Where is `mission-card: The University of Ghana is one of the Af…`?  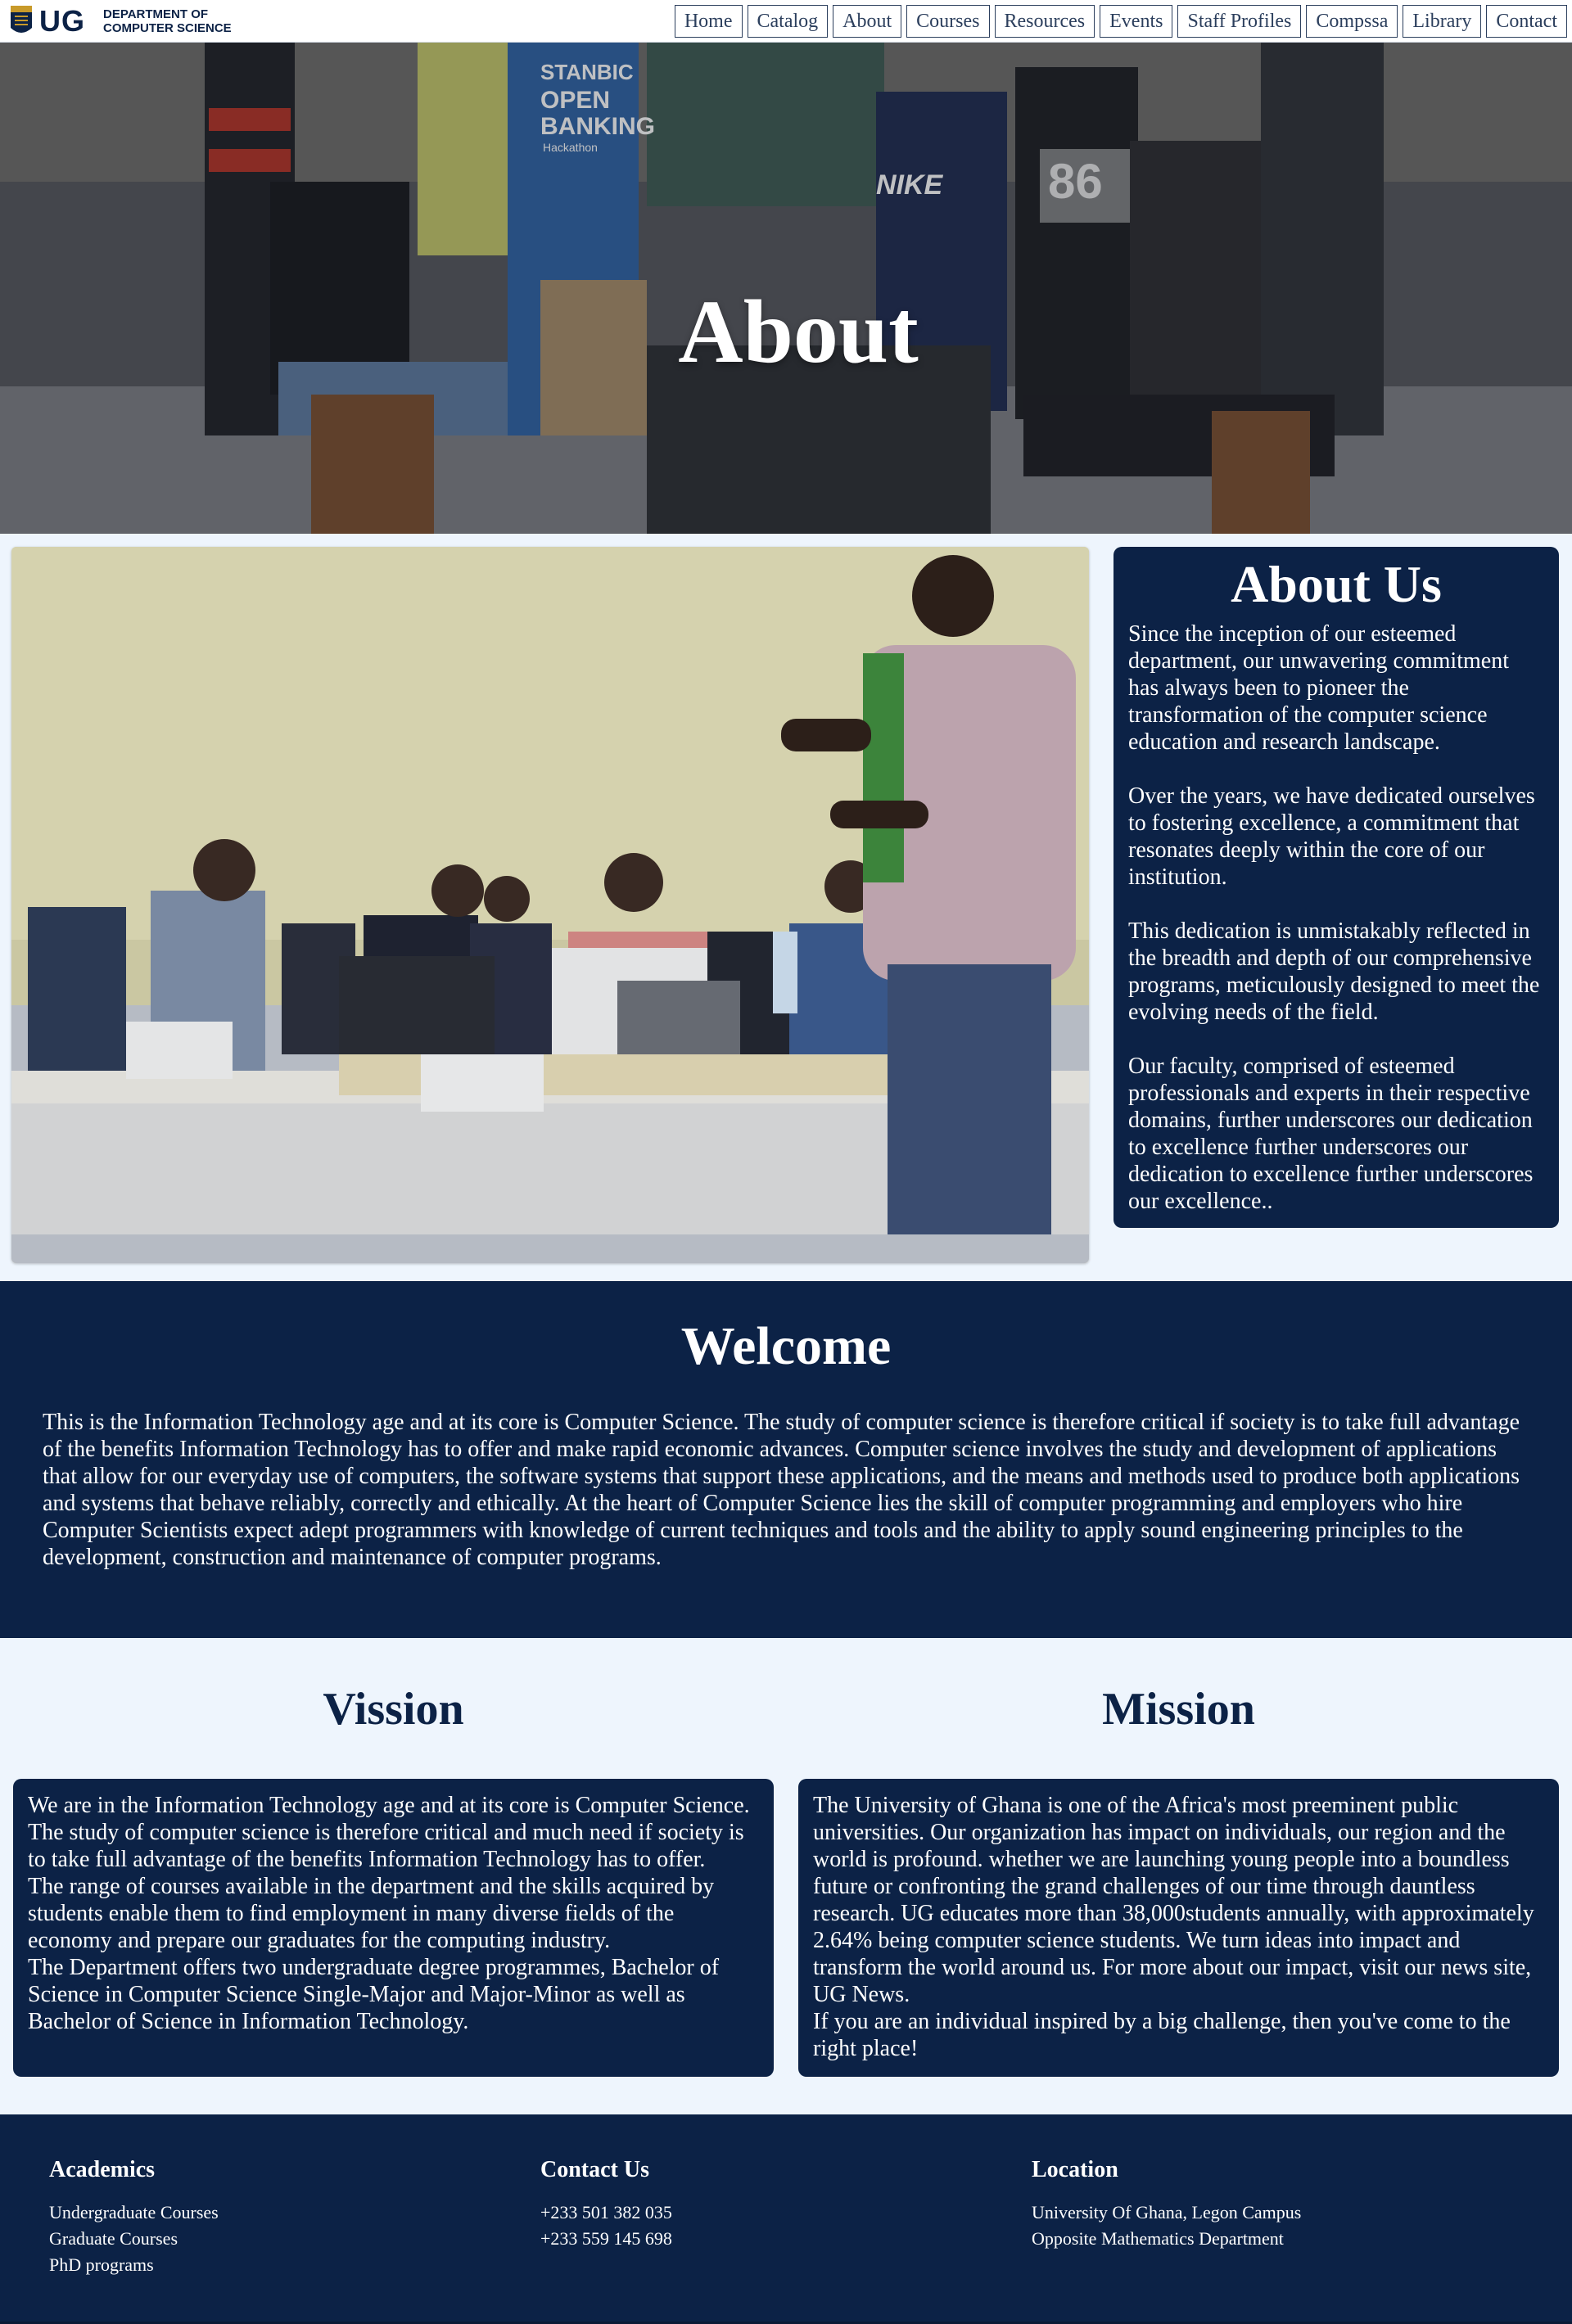 mission-card: The University of Ghana is one of the Af… is located at coordinates (1178, 1928).